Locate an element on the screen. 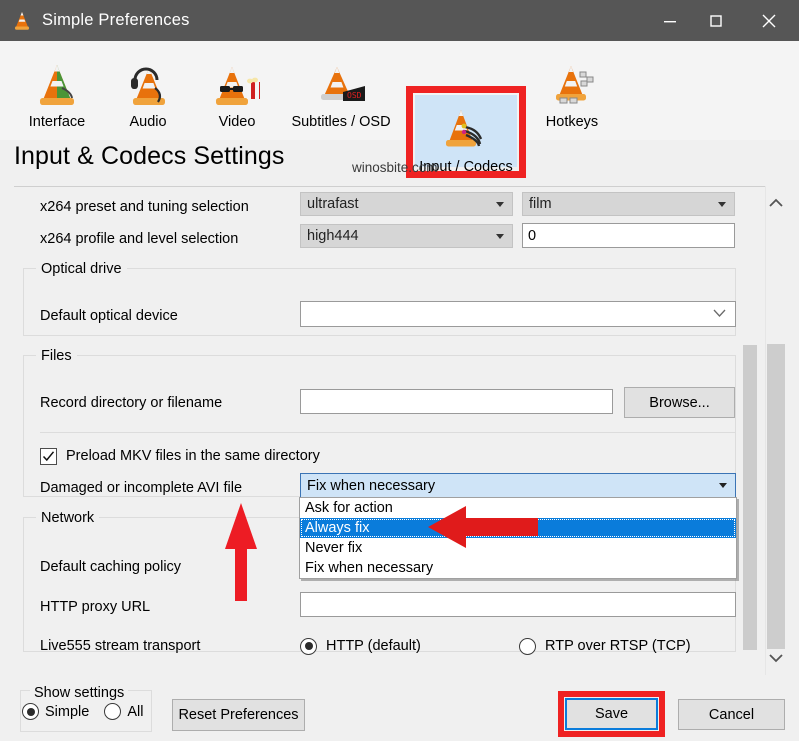  live555-row: Live555 stream transport is located at coordinates (120, 646).